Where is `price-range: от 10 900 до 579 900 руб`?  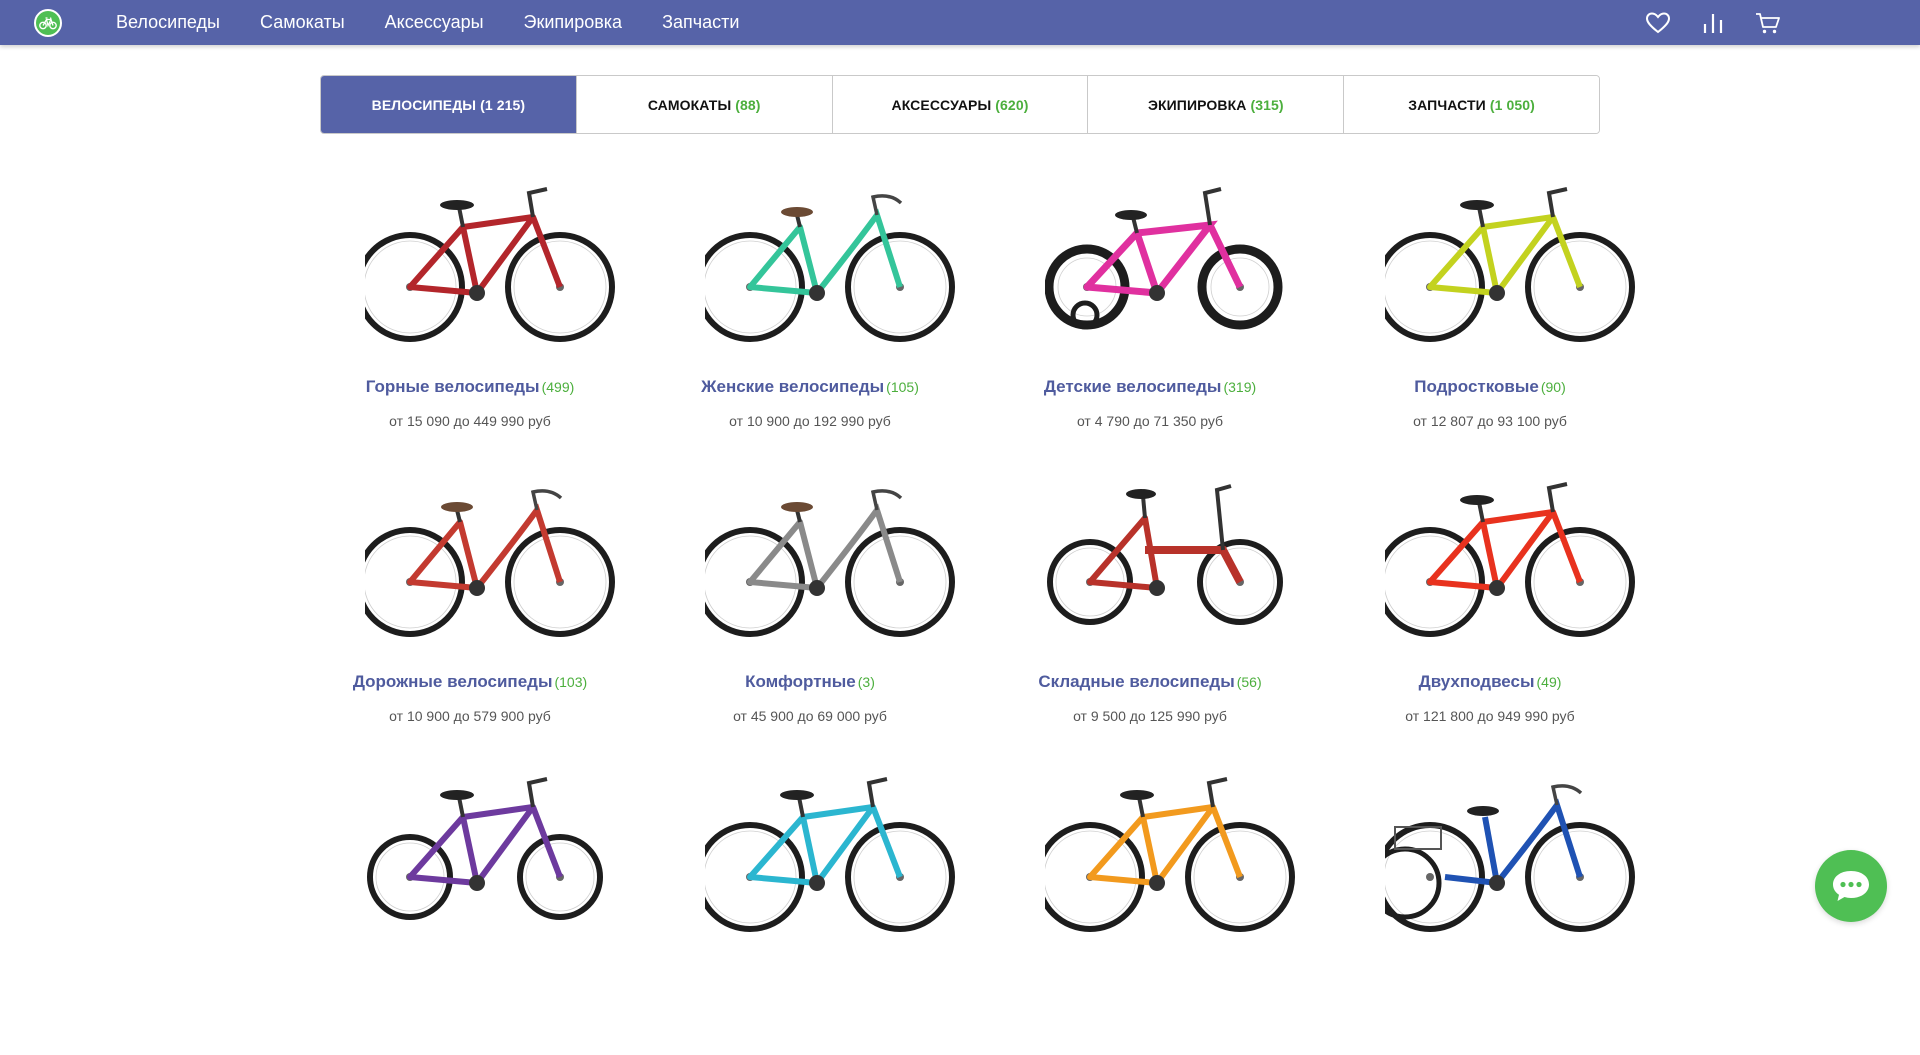
price-range: от 10 900 до 579 900 руб is located at coordinates (470, 716).